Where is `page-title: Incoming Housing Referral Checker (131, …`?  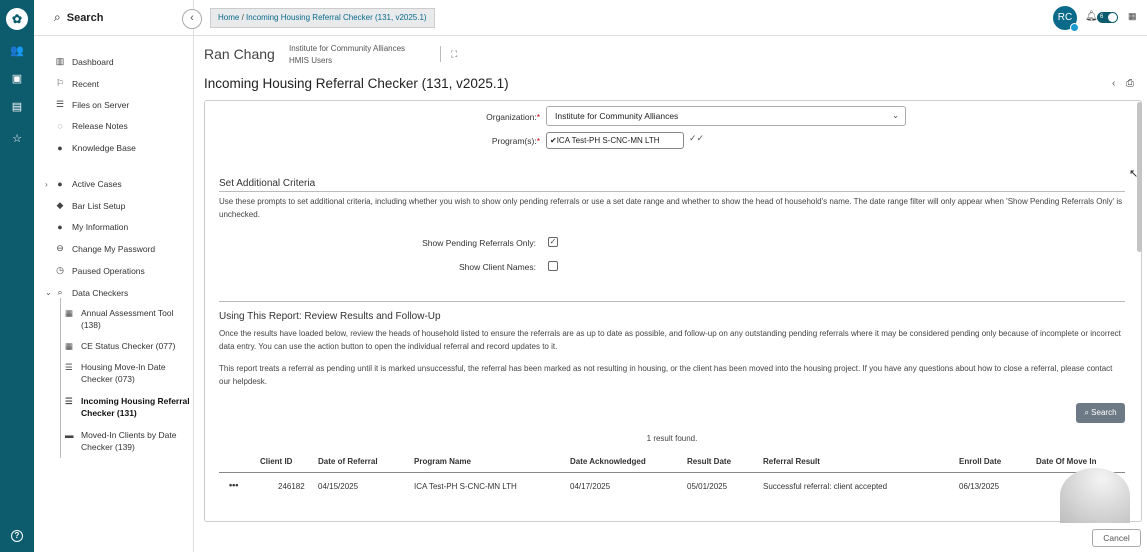 page-title: Incoming Housing Referral Checker (131, … is located at coordinates (356, 83).